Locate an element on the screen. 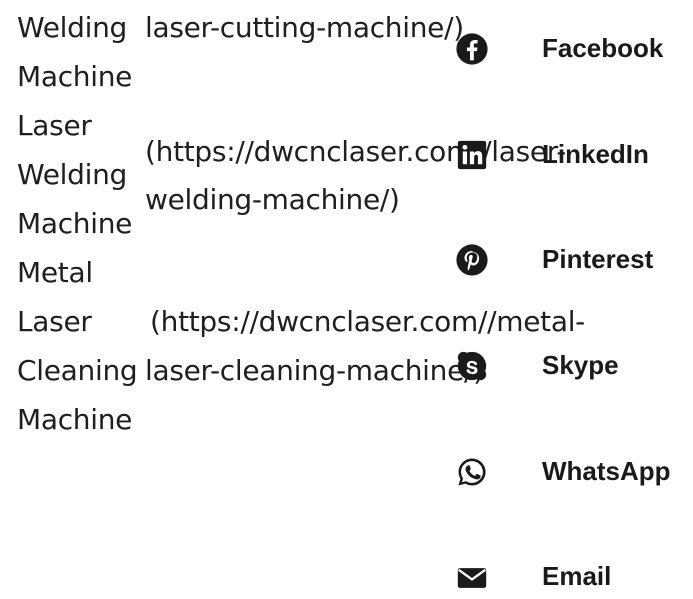 Image resolution: width=693 pixels, height=599 pixels. link-metal-url: (https://dwcnclaser.com//metal- is located at coordinates (367, 322).